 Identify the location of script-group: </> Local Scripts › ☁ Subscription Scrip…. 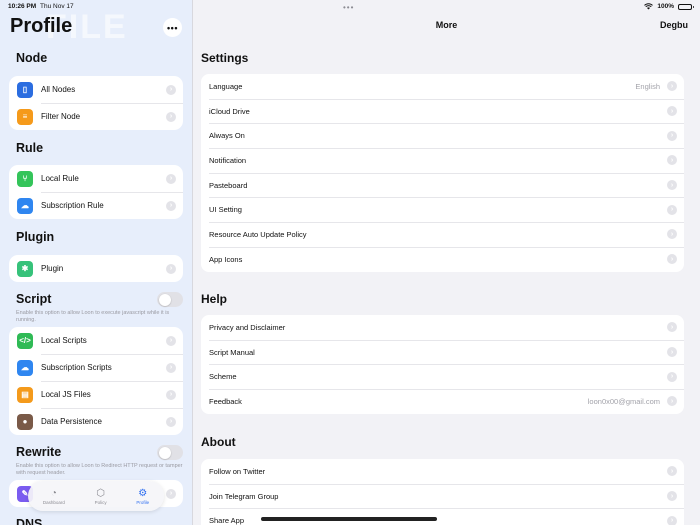
(96, 381).